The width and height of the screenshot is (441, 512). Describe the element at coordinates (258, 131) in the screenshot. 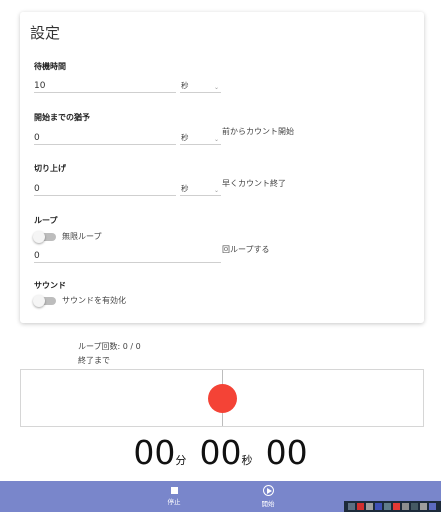

I see `grace-period-suffix: 前からカウント開始` at that location.